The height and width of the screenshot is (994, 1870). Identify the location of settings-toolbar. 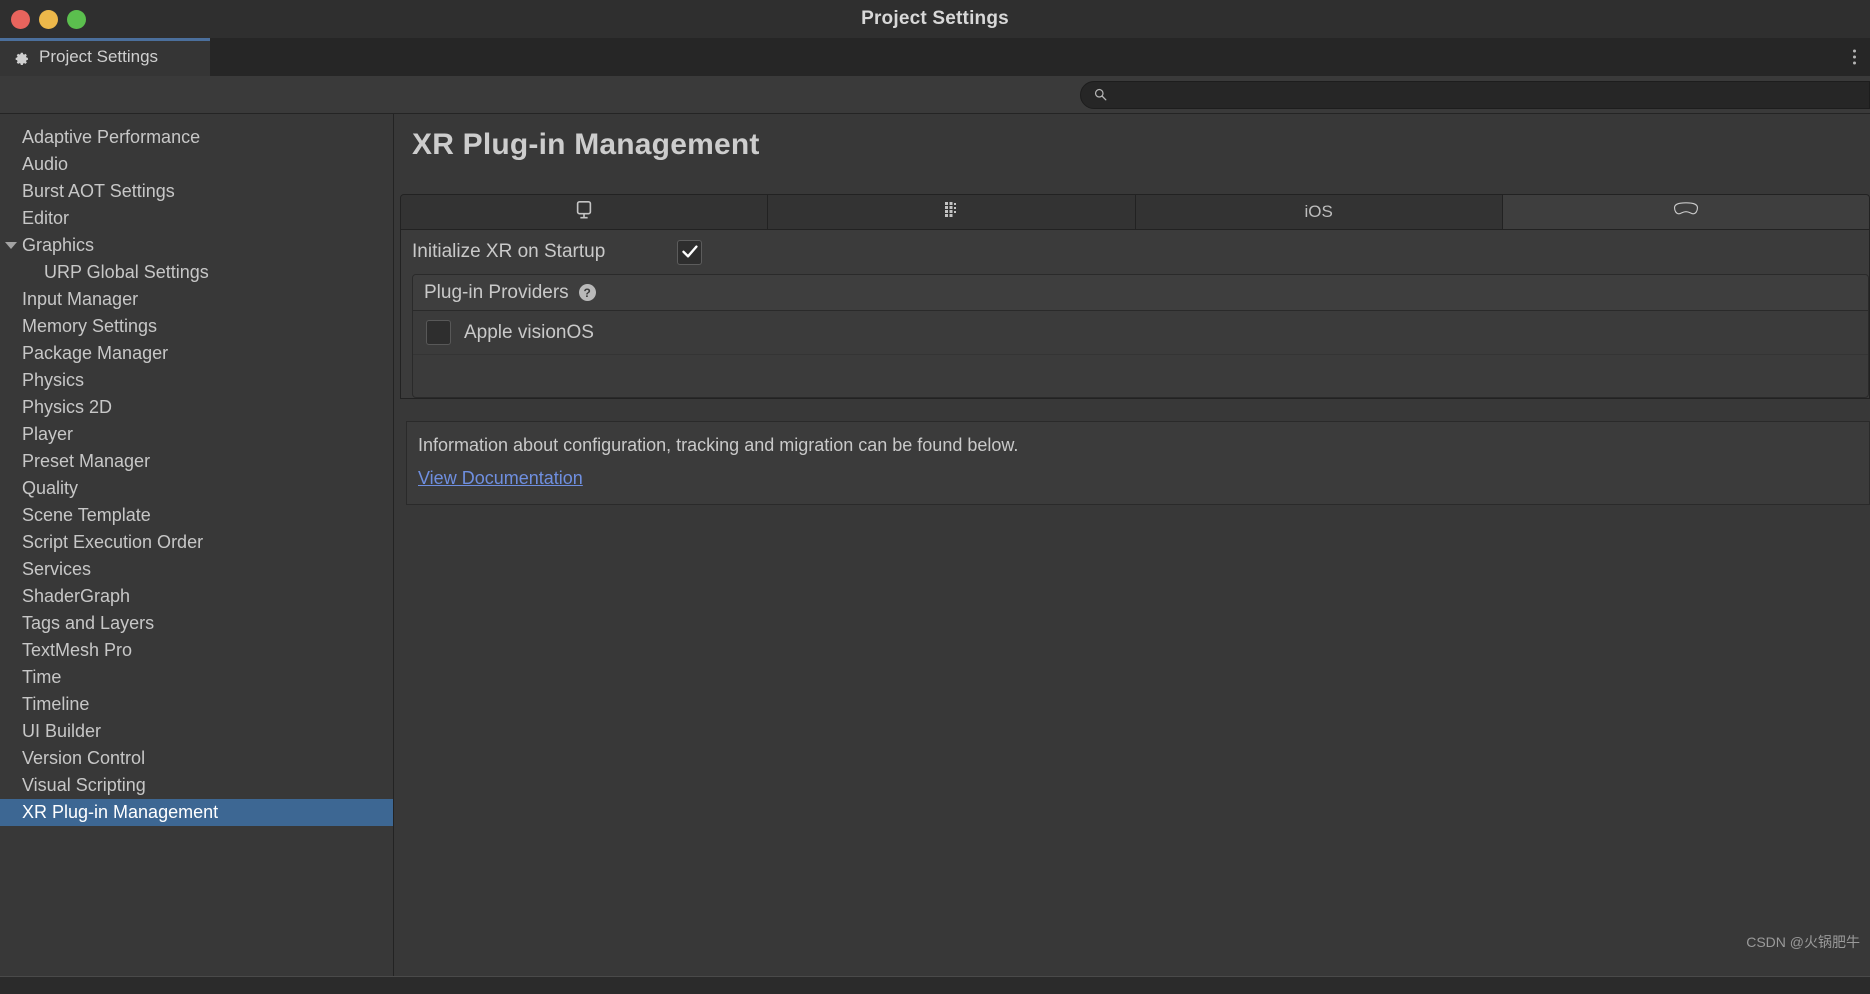
(935, 95).